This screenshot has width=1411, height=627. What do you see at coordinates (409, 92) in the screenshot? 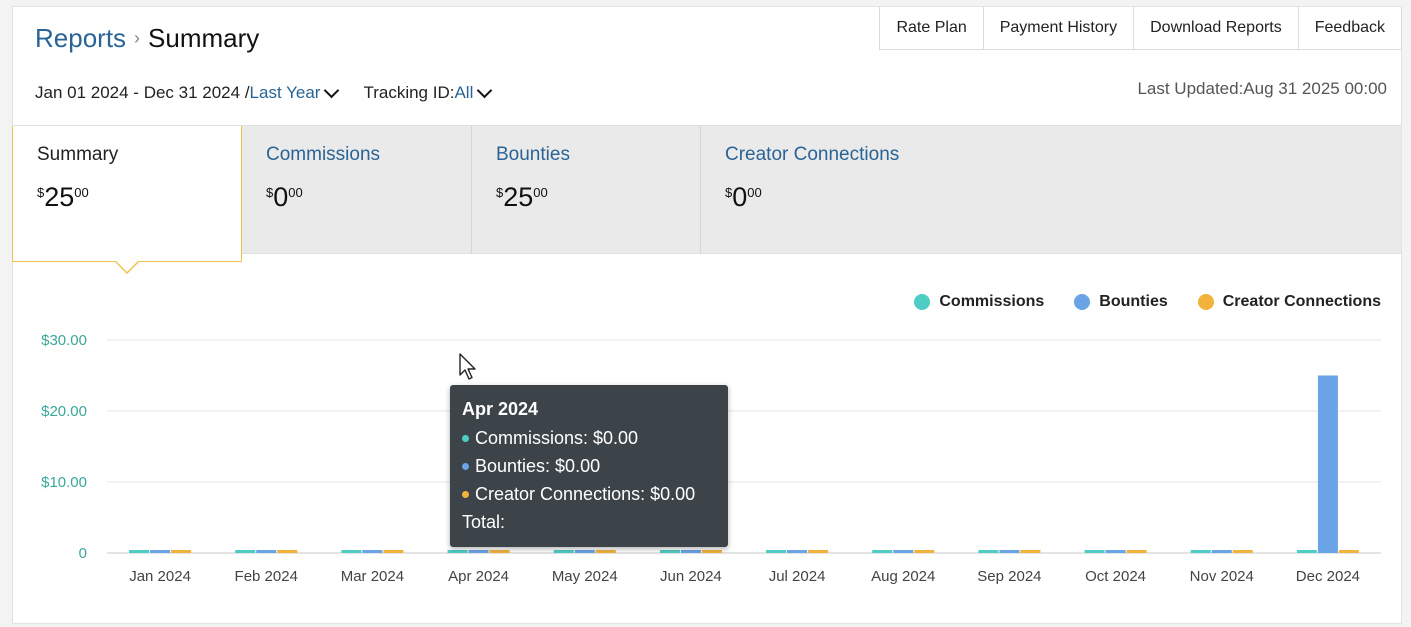
I see `tracking-id-label: Tracking ID:` at bounding box center [409, 92].